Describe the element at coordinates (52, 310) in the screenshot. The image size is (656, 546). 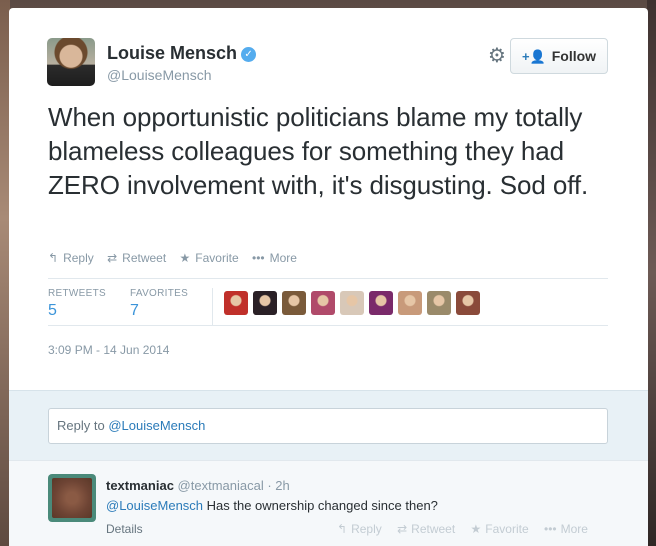
I see `retweets-count: 5` at that location.